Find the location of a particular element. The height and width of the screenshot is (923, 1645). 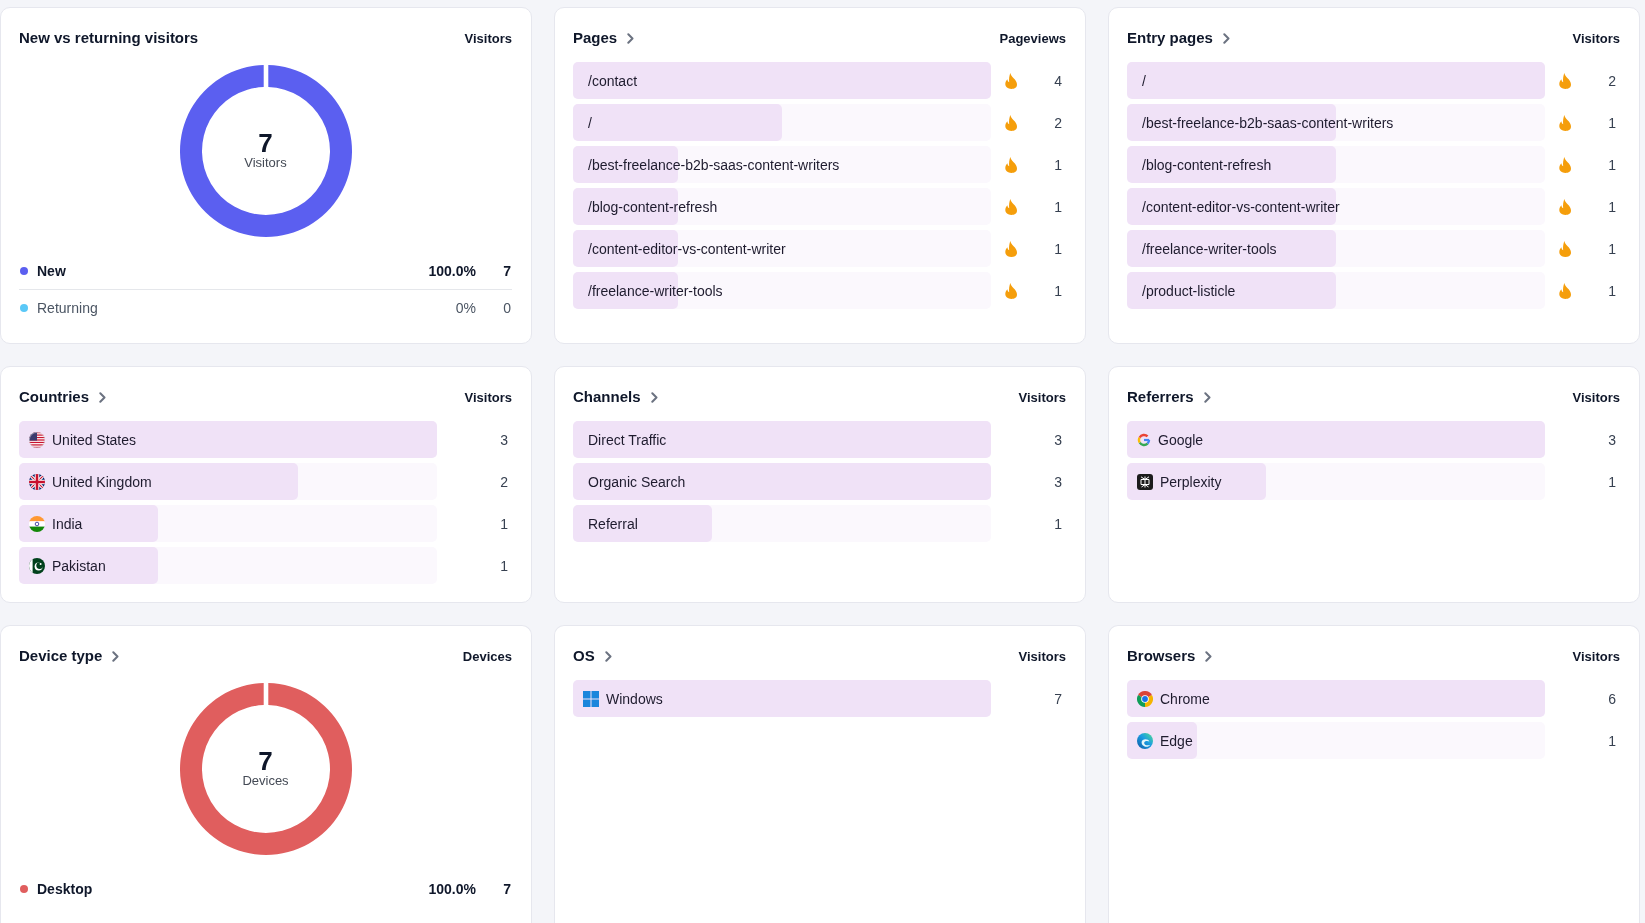

legend-value: 0 is located at coordinates (507, 307).